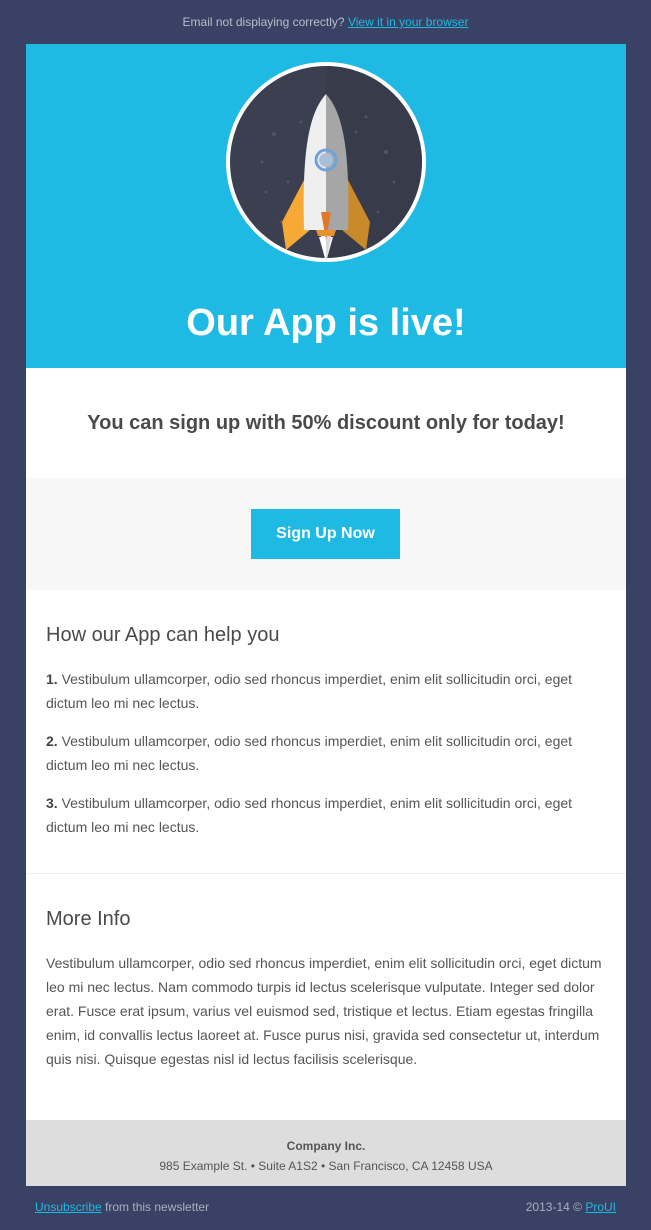 This screenshot has height=1230, width=651. Describe the element at coordinates (155, 1207) in the screenshot. I see `unsubscribe-suffix: from this newsletter` at that location.